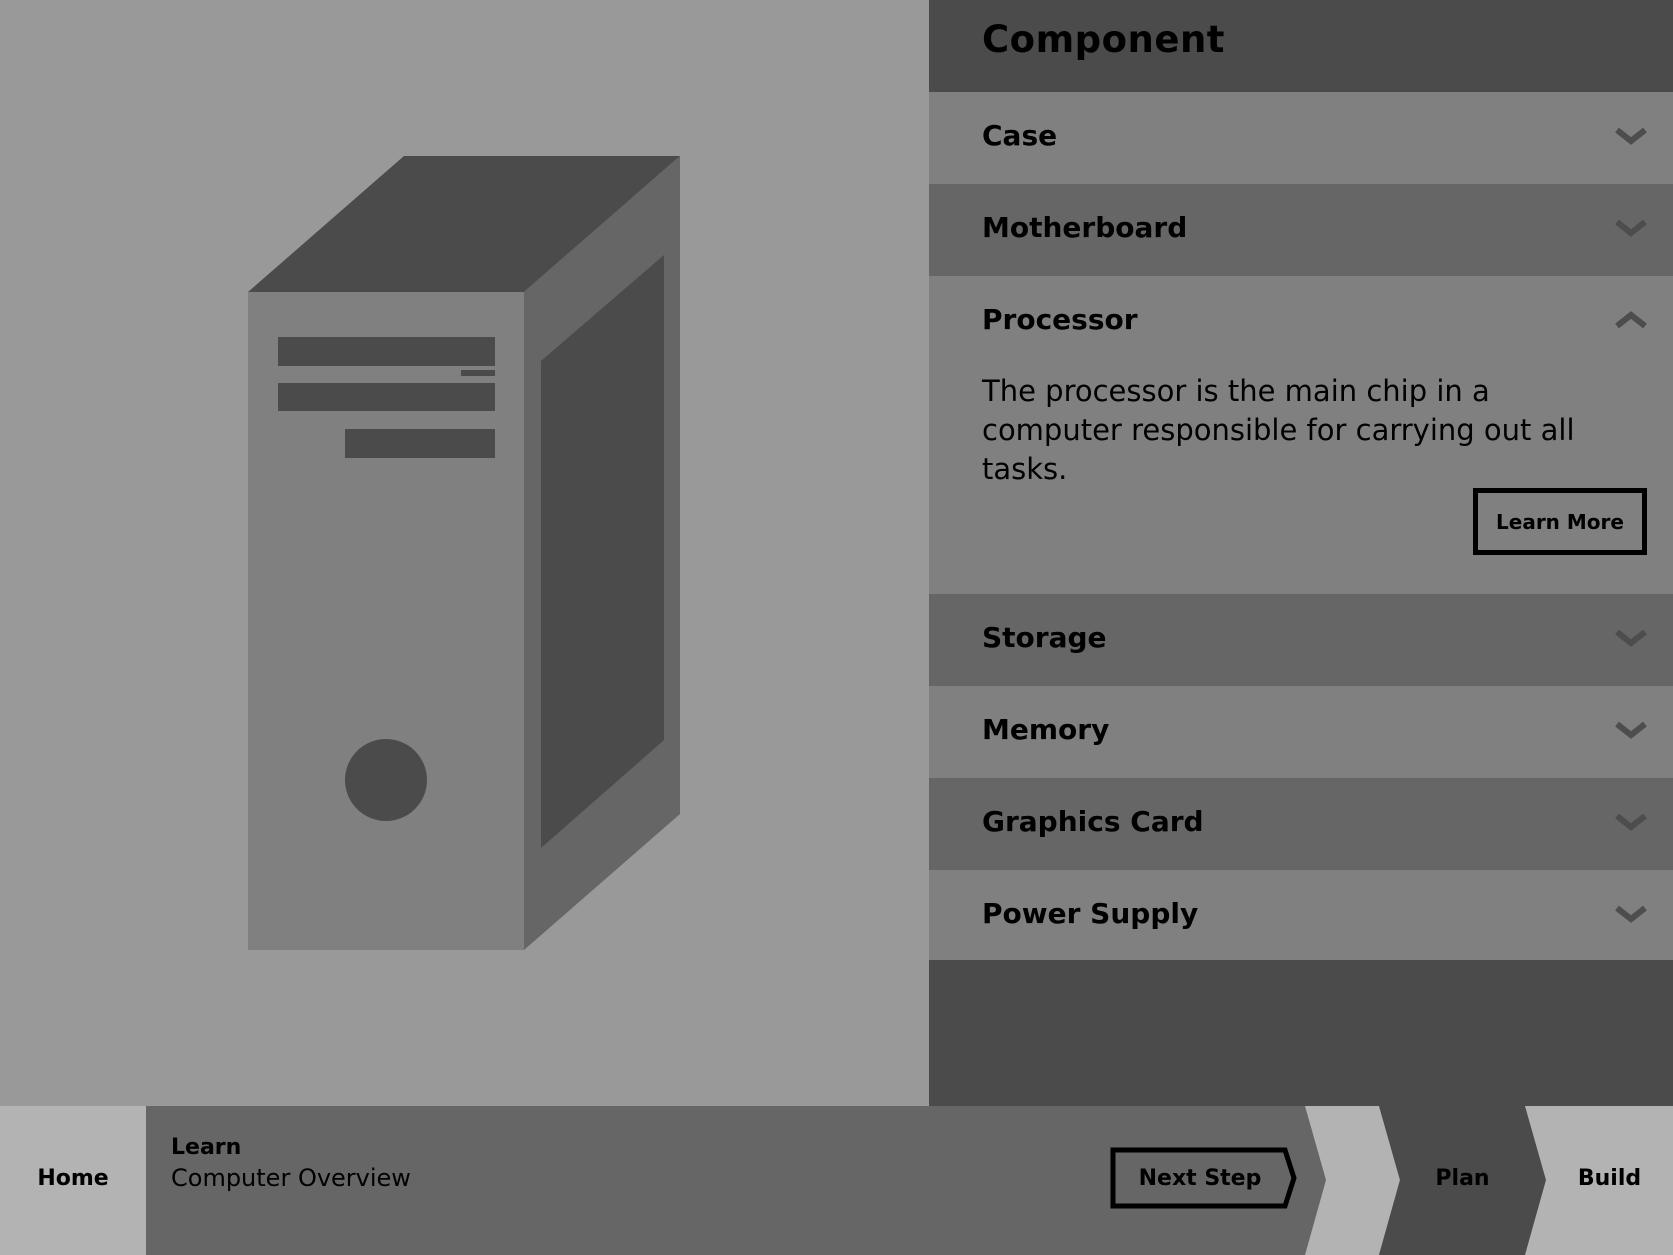 The height and width of the screenshot is (1255, 1673). Describe the element at coordinates (291, 1178) in the screenshot. I see `section-subtitle: Computer Overview` at that location.